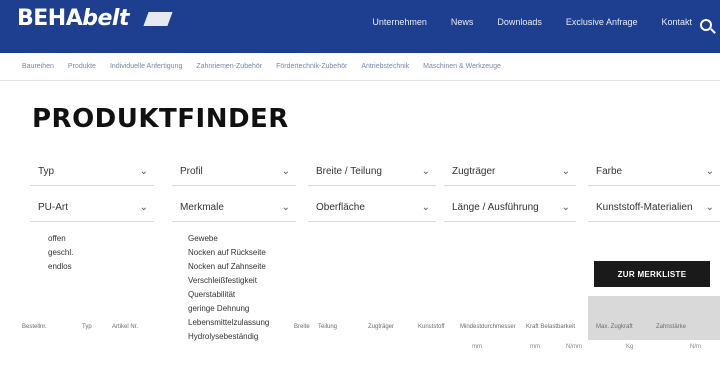 This screenshot has height=374, width=720. What do you see at coordinates (85, 239) in the screenshot?
I see `list-item: offen` at bounding box center [85, 239].